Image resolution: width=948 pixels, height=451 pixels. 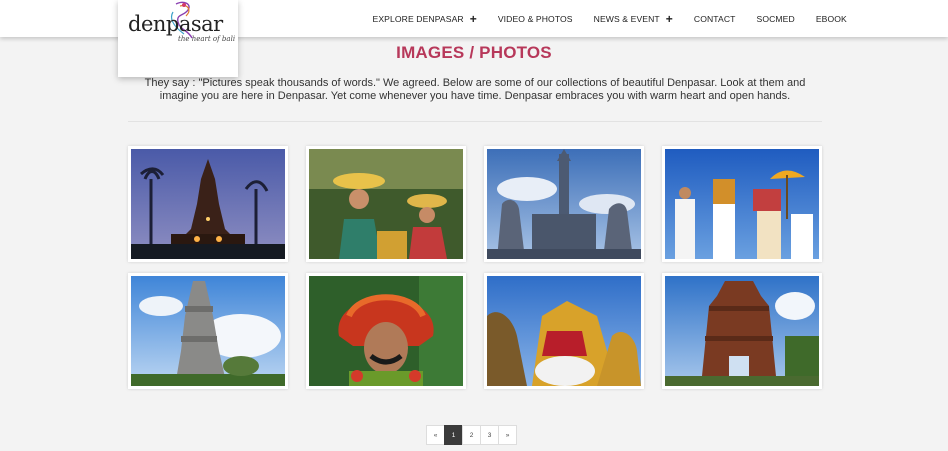 I want to click on photo-barong, so click(x=564, y=331).